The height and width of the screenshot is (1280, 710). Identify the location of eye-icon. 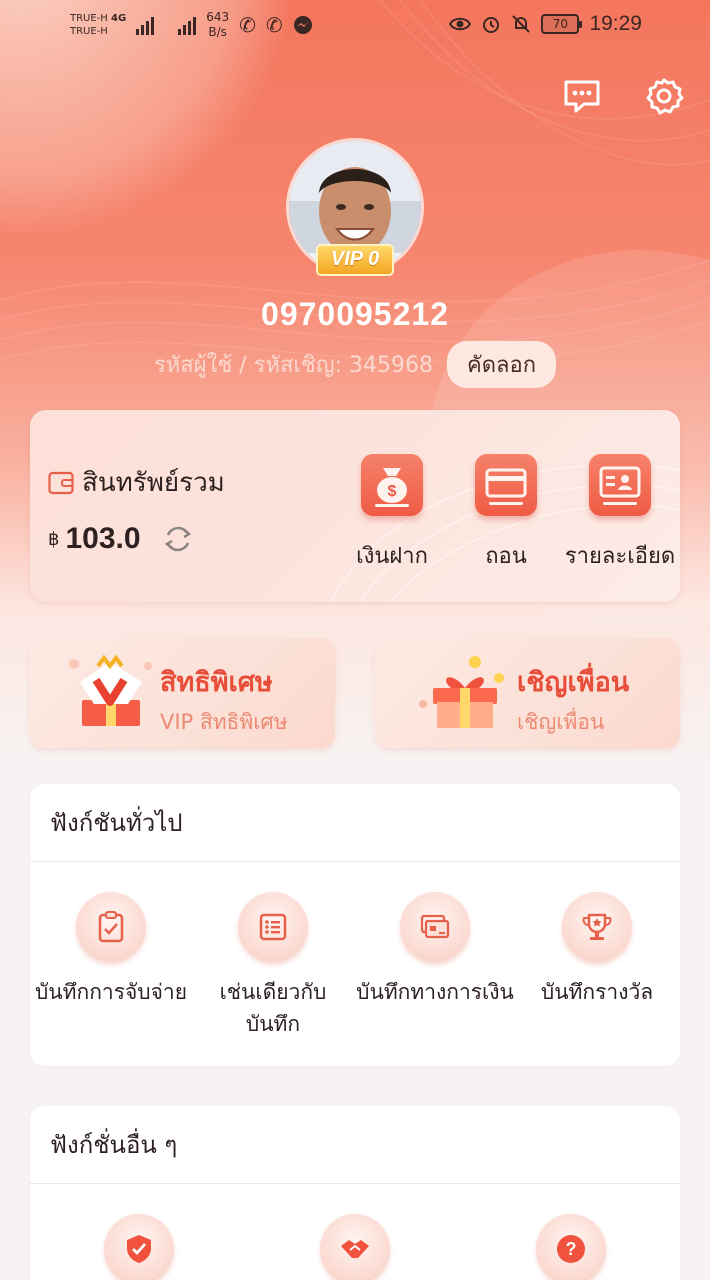
(460, 24).